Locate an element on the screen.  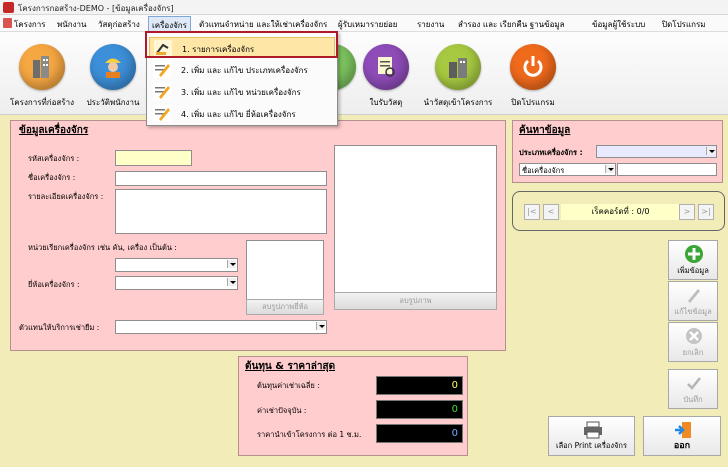
current-cost-label: ค่าเช่าปัจจุบัน : is located at coordinates (282, 410).